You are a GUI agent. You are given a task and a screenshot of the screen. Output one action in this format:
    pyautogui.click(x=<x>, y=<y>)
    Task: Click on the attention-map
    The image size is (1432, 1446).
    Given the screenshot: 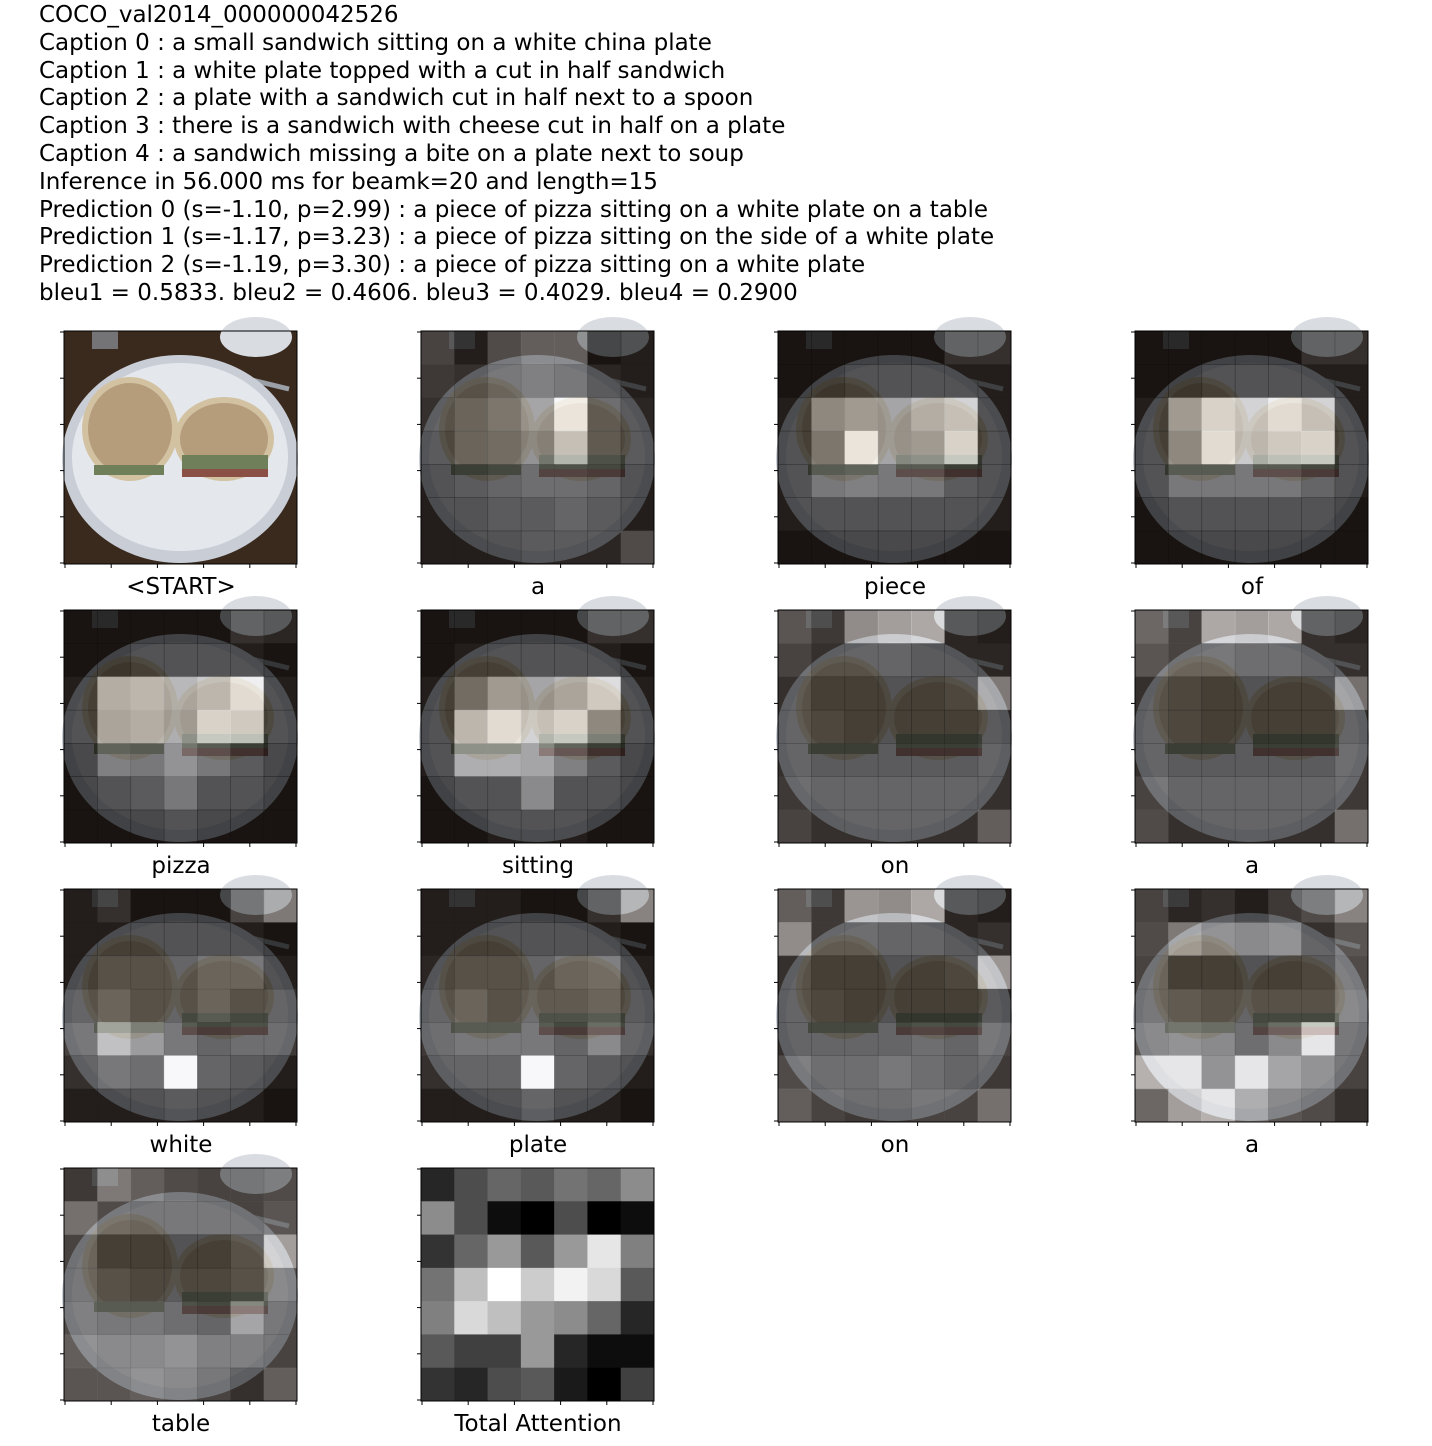 What is the action you would take?
    pyautogui.click(x=536, y=1286)
    